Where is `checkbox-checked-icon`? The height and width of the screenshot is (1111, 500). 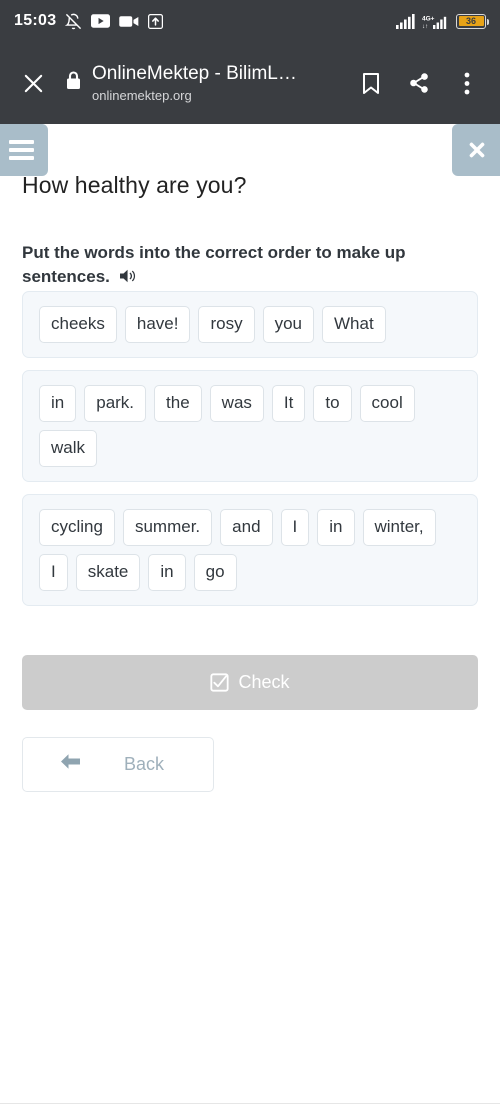 checkbox-checked-icon is located at coordinates (220, 682).